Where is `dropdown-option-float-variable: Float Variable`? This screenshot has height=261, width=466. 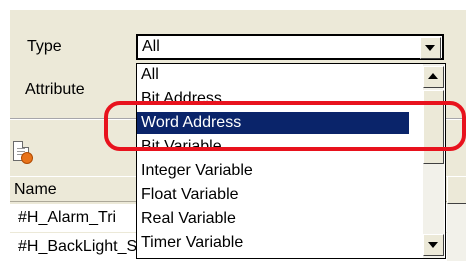 dropdown-option-float-variable: Float Variable is located at coordinates (273, 195).